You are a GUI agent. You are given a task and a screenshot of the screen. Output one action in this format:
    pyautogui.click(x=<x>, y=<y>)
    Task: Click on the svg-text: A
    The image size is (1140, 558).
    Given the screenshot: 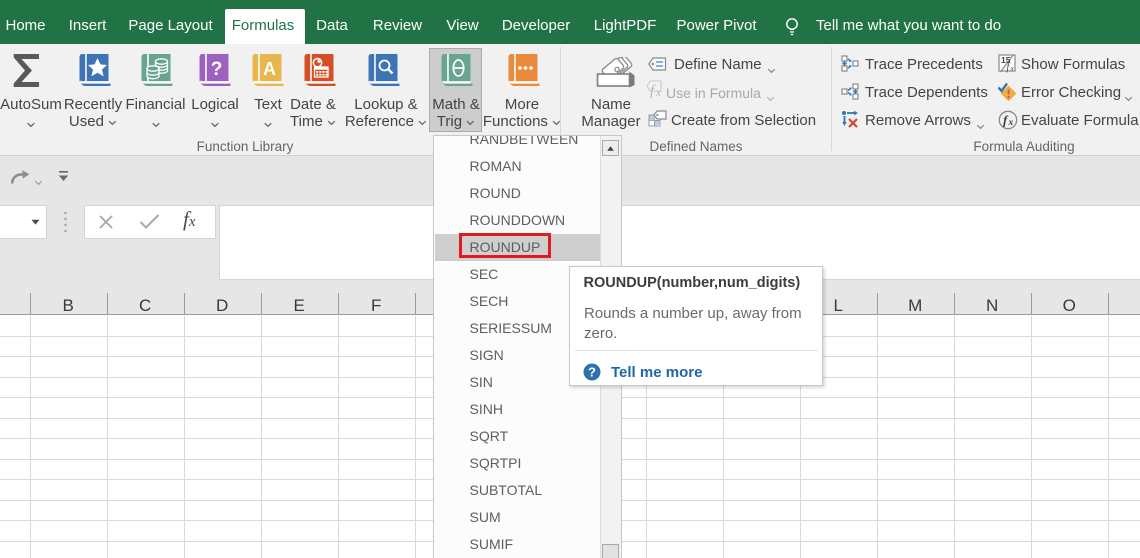 What is the action you would take?
    pyautogui.click(x=269, y=69)
    